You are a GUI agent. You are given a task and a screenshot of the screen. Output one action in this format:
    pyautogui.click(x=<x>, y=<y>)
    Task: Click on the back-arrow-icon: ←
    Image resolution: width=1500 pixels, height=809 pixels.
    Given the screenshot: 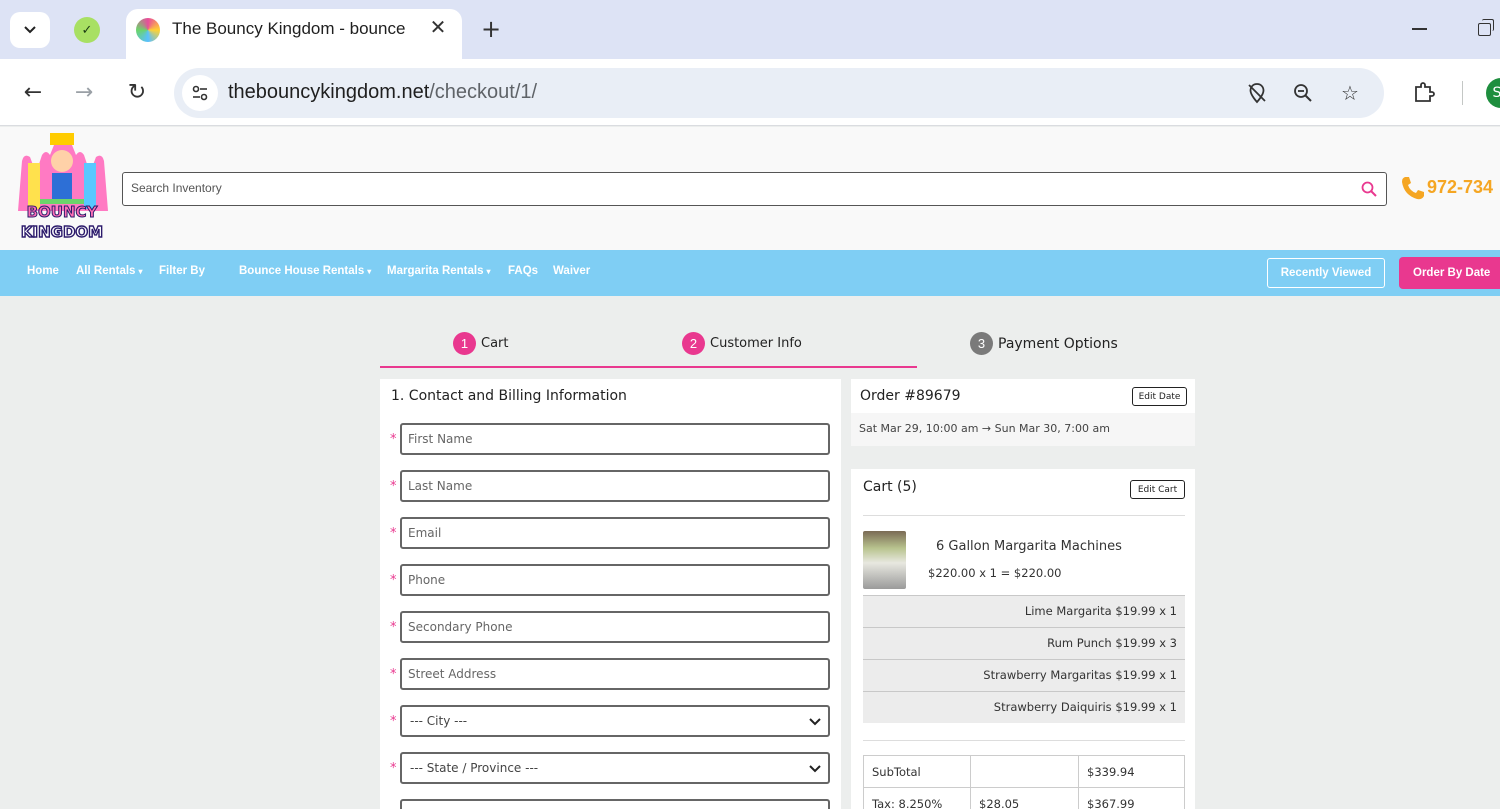 What is the action you would take?
    pyautogui.click(x=33, y=92)
    